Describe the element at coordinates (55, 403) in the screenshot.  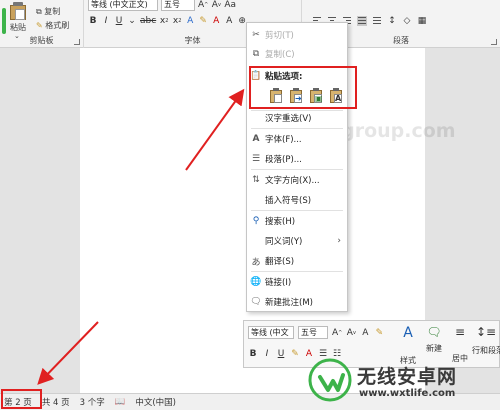
I see `status-total-pages: 共 4 页` at that location.